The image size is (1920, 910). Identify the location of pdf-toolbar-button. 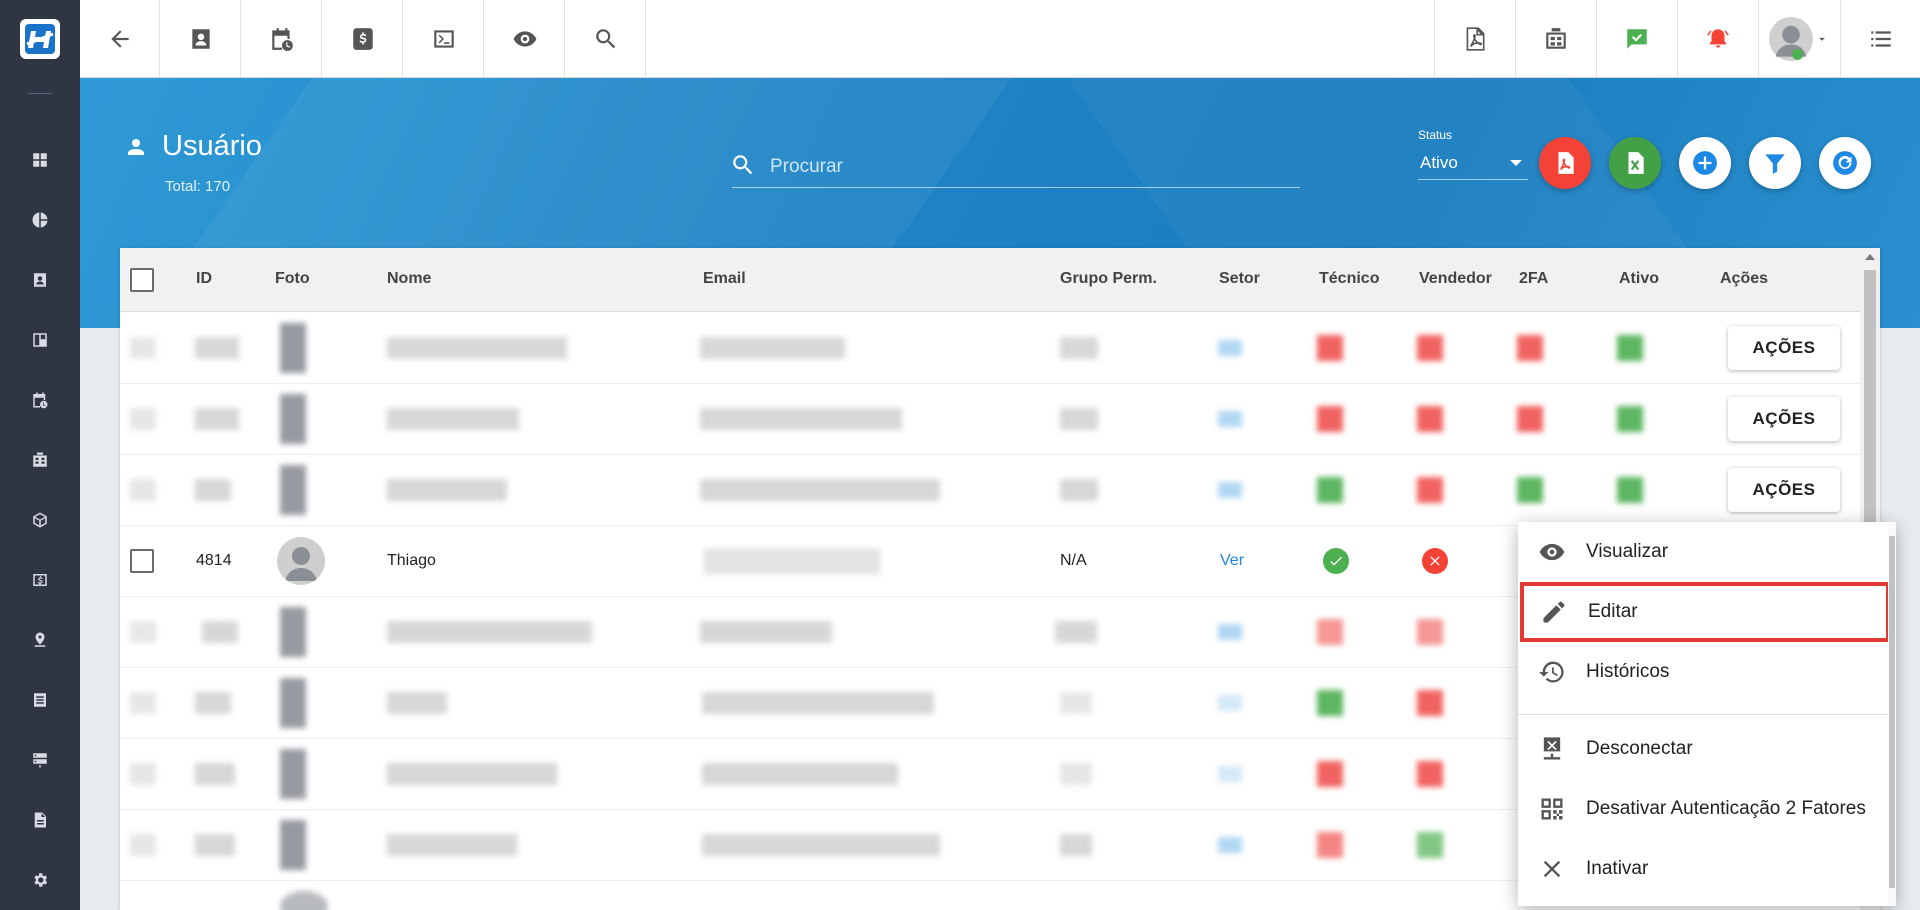
(1474, 39).